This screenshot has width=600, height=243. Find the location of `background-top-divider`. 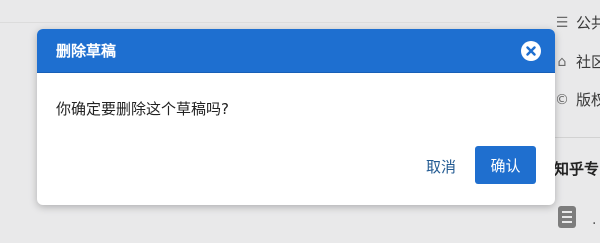

background-top-divider is located at coordinates (245, 11).